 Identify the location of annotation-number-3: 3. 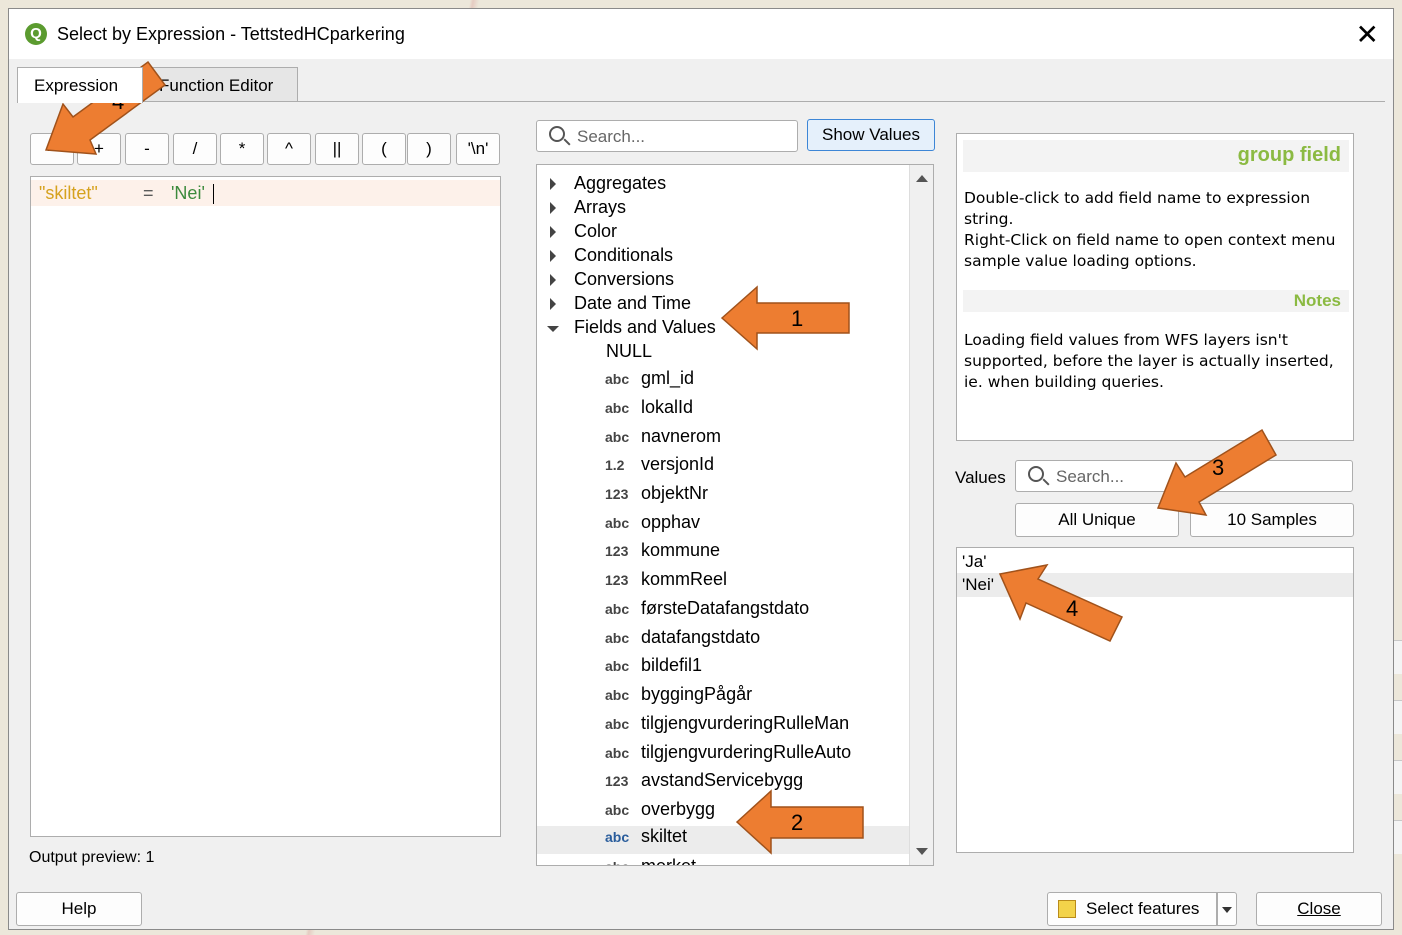
(1218, 467).